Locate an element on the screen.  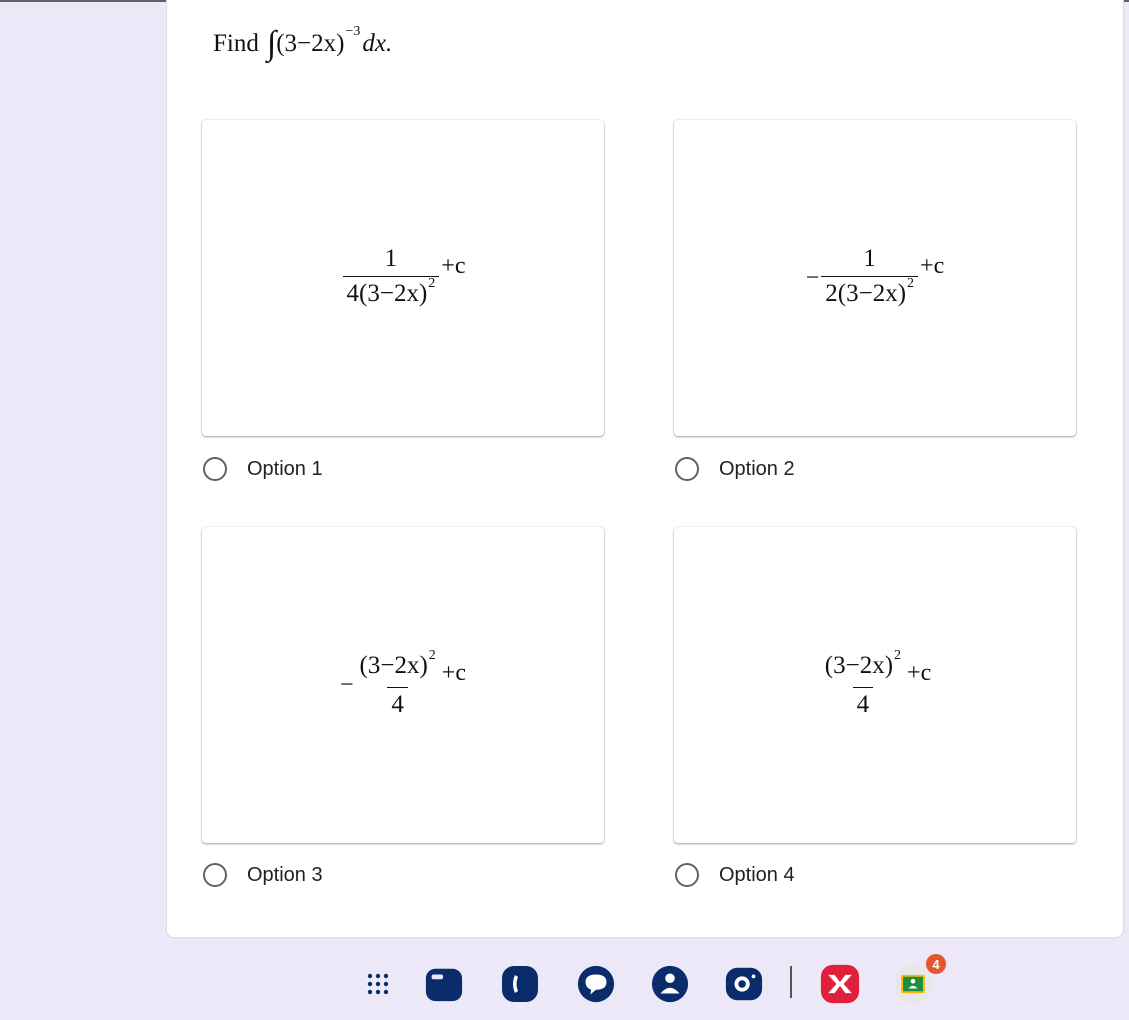
option-1-suffix: +c is located at coordinates (453, 265).